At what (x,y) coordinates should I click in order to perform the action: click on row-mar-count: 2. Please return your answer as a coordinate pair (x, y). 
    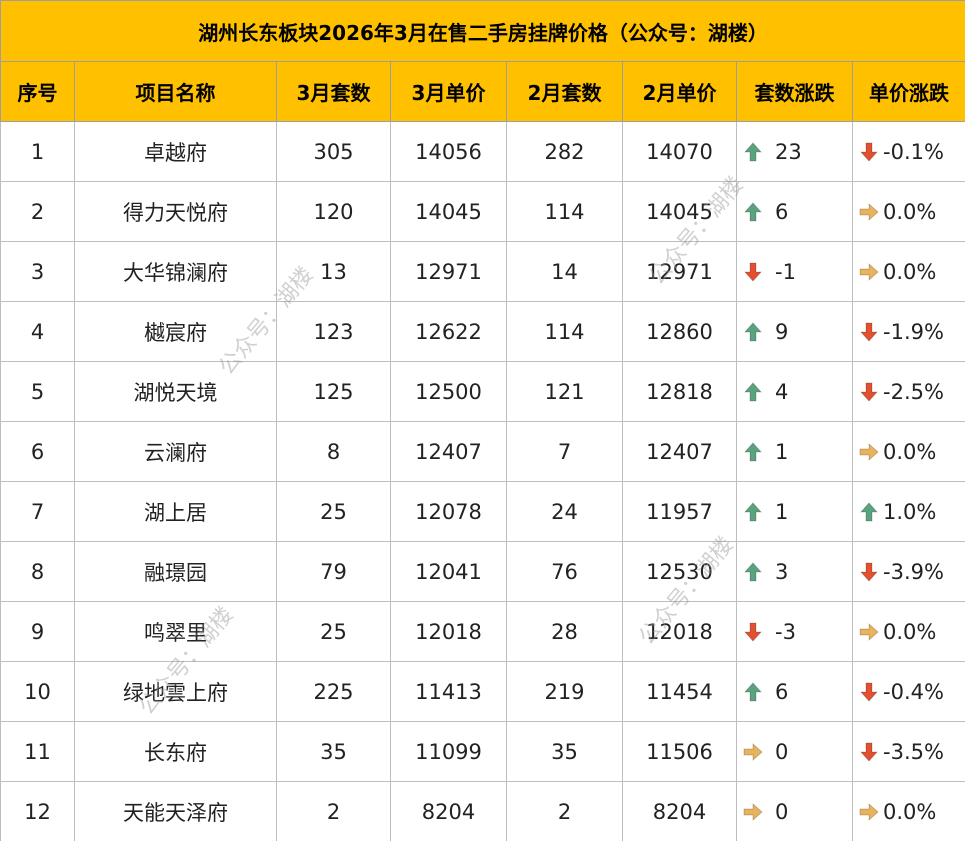
    Looking at the image, I should click on (333, 811).